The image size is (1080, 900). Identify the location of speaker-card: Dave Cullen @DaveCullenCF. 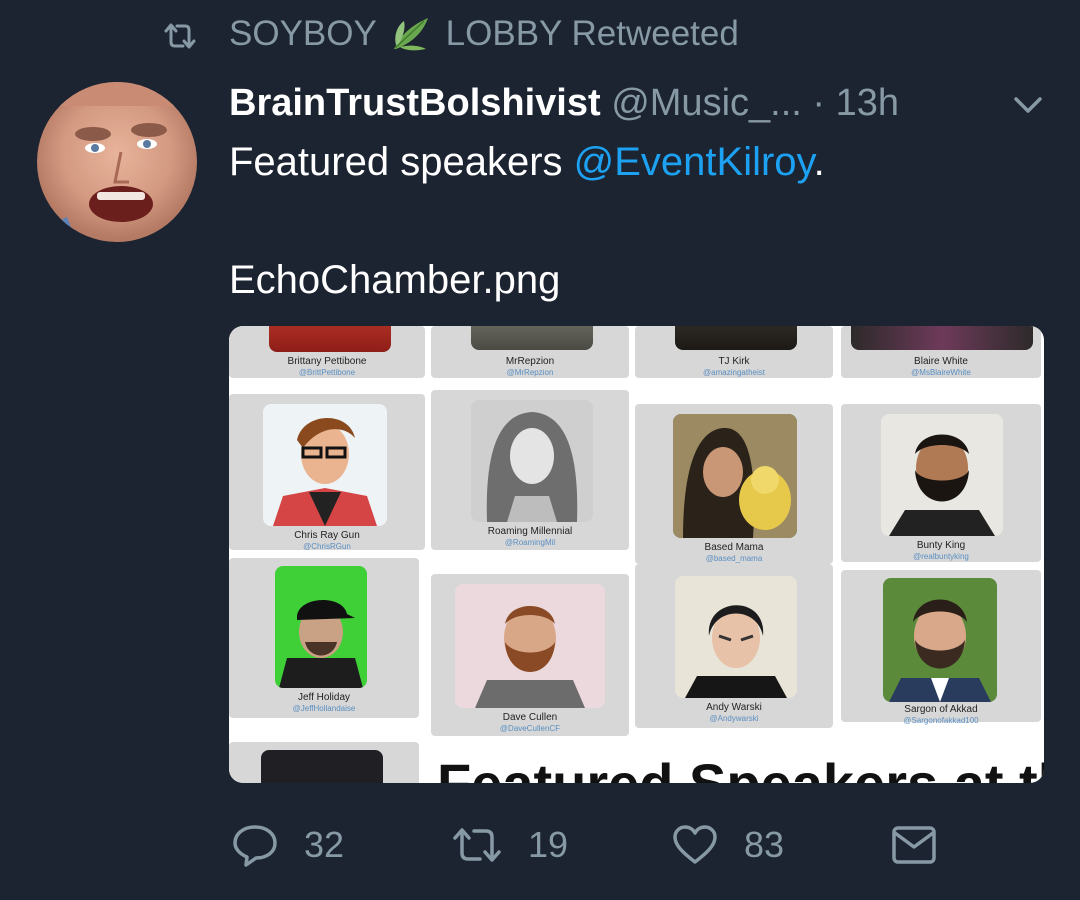
(530, 655).